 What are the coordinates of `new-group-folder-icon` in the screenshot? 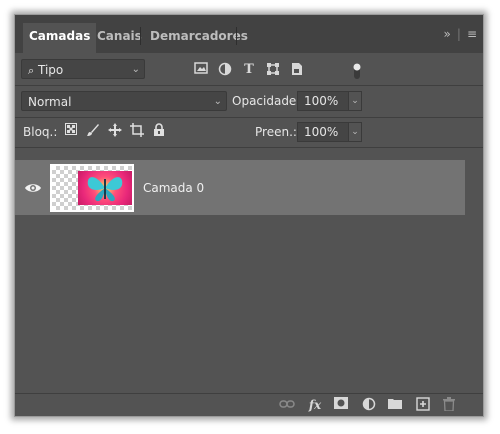 It's located at (395, 405).